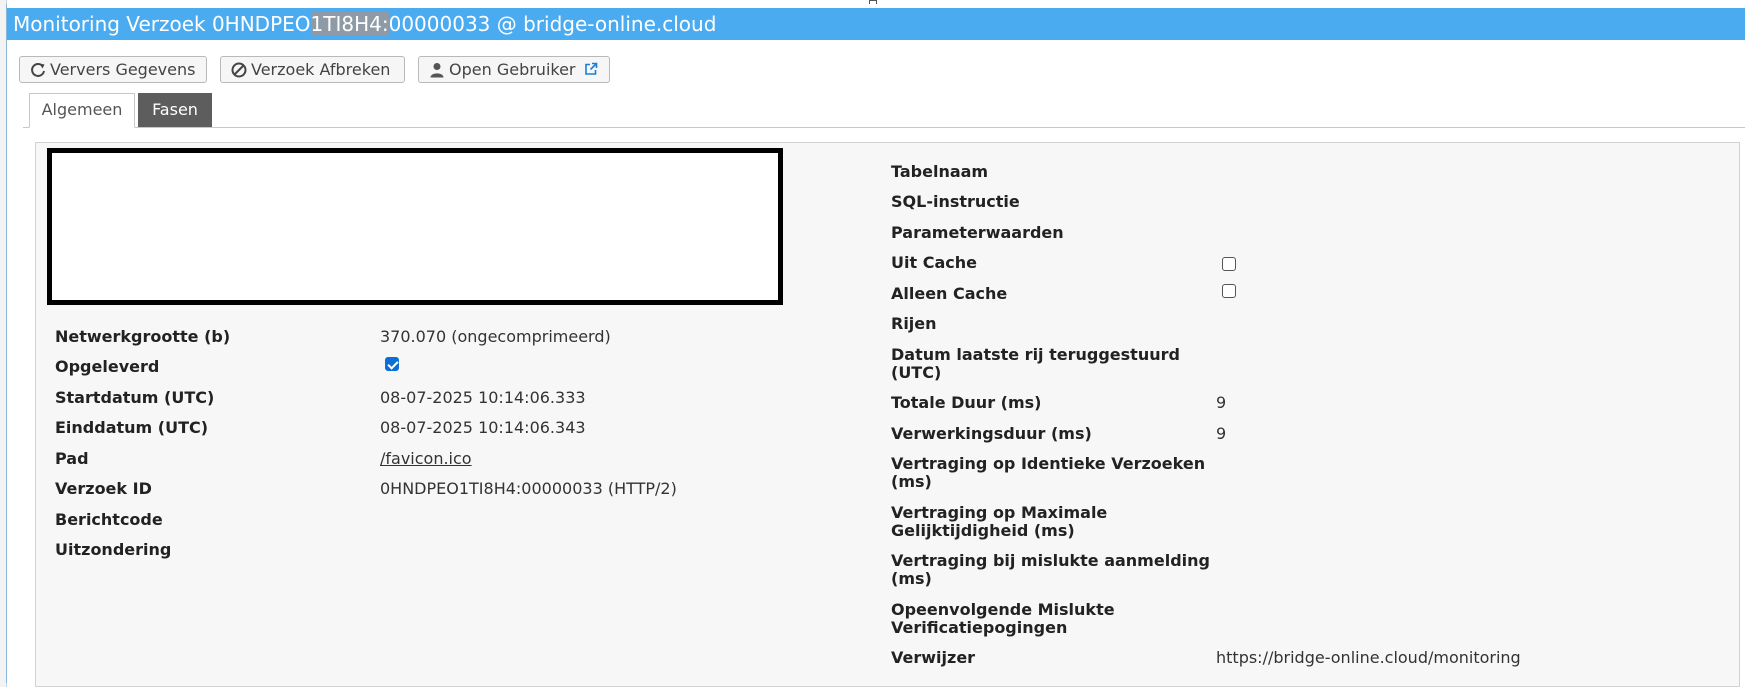  I want to click on abort-request-button: Verzoek Afbreken, so click(312, 69).